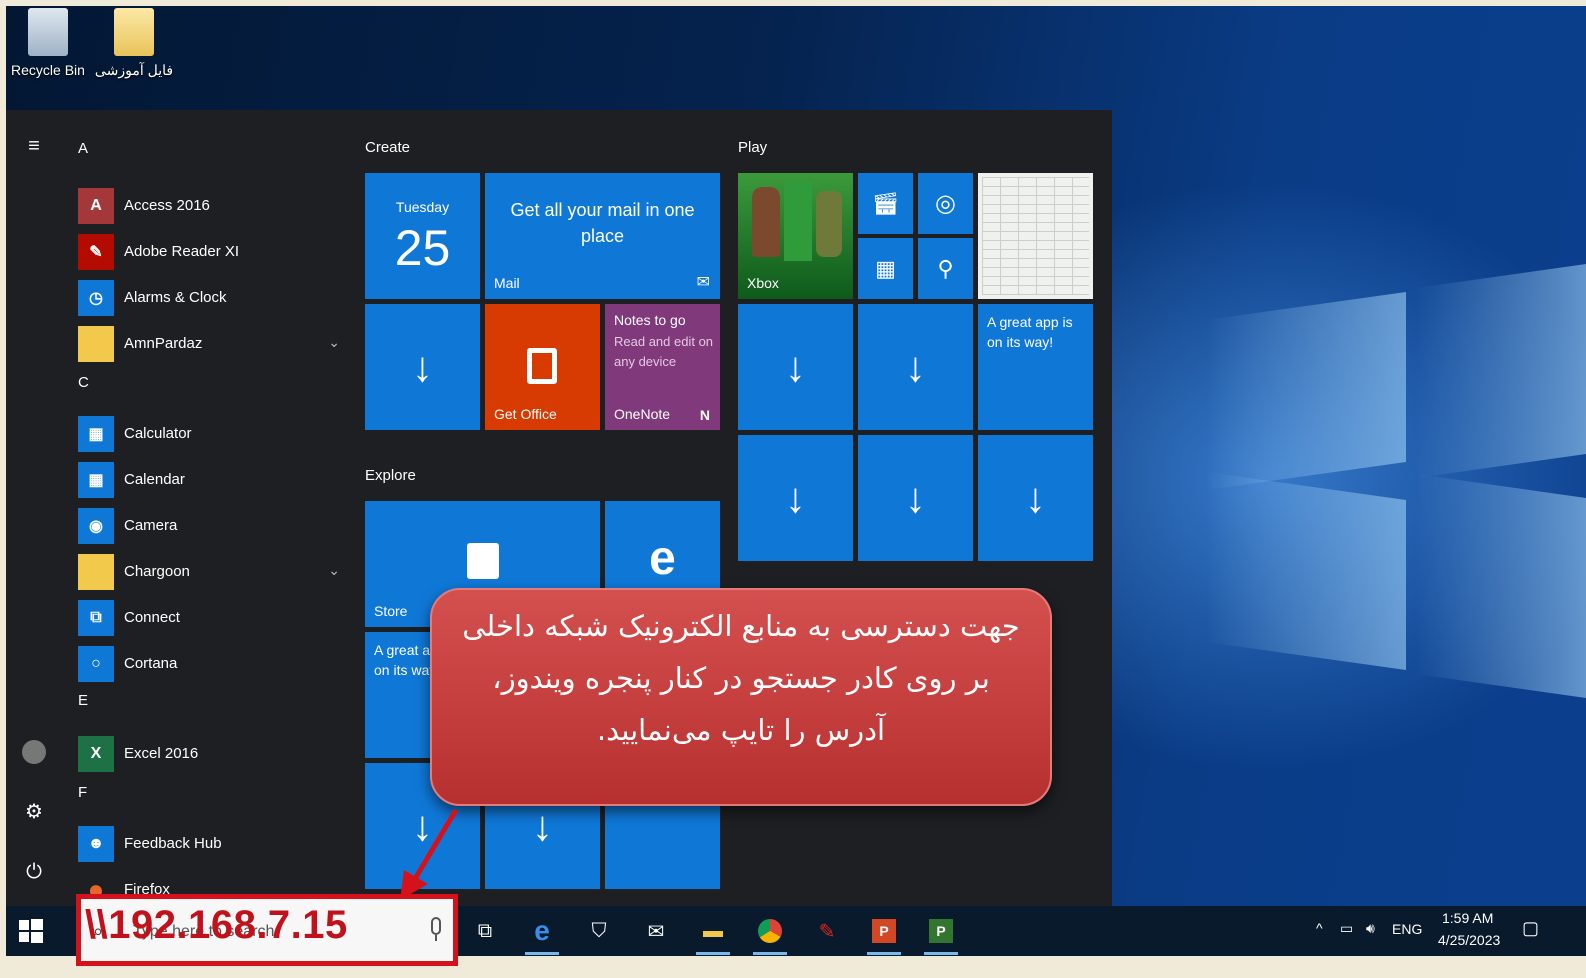  Describe the element at coordinates (884, 934) in the screenshot. I see `powerpoint-icon: P` at that location.